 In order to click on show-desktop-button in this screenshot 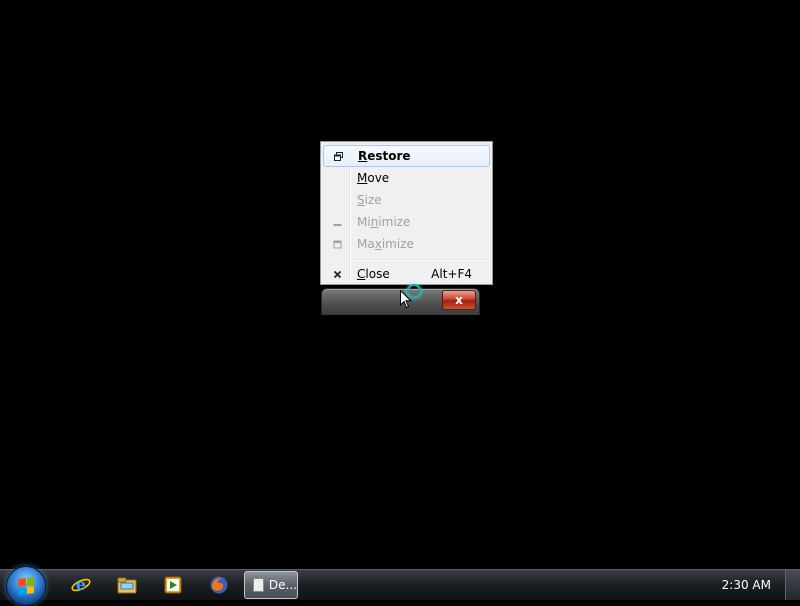, I will do `click(792, 585)`.